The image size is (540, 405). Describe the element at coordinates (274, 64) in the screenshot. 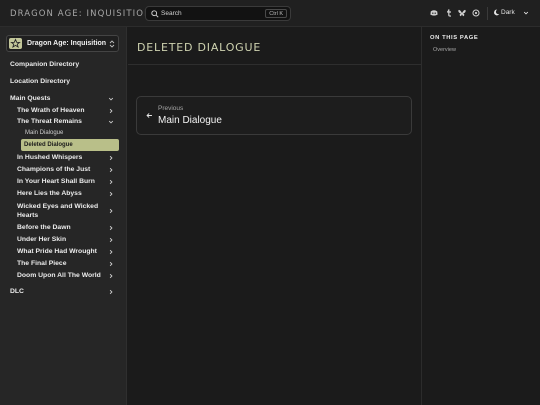

I see `divider` at that location.